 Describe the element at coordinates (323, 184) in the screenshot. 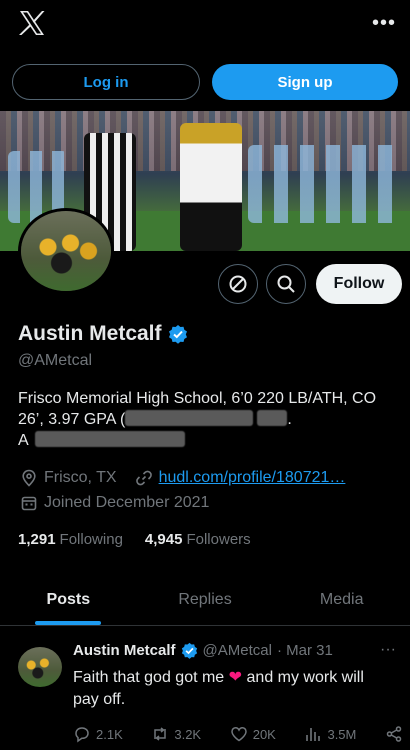

I see `banner-background-players` at that location.